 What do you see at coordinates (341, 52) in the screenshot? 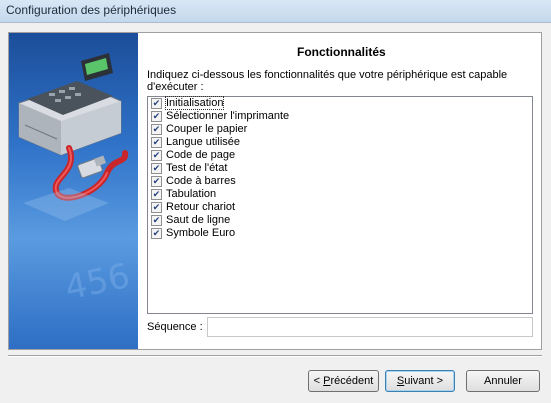
I see `section-heading: Fonctionnalités` at bounding box center [341, 52].